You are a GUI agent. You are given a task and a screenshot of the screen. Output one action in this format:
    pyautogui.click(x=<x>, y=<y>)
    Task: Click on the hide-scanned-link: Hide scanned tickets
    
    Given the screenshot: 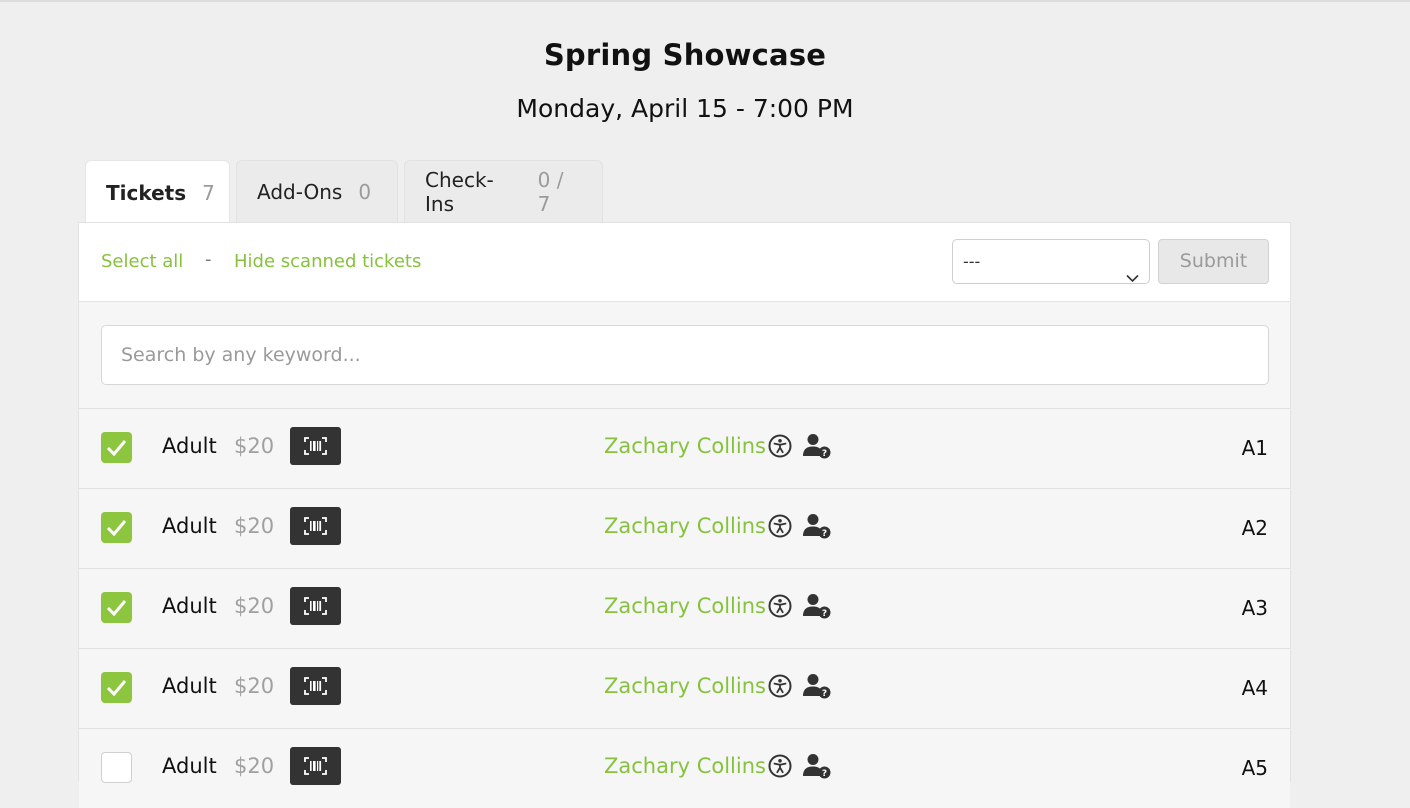 What is the action you would take?
    pyautogui.click(x=327, y=261)
    